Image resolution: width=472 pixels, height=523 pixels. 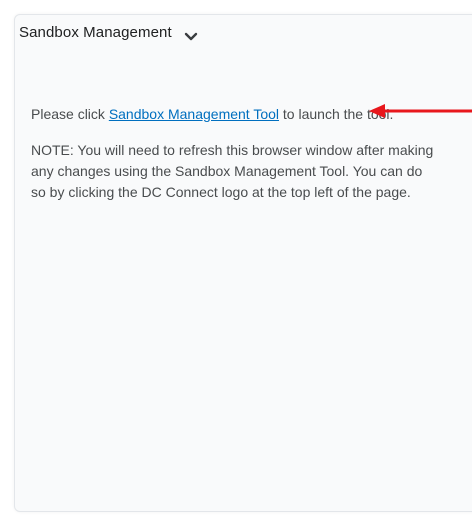 What do you see at coordinates (70, 114) in the screenshot?
I see `intro-prefix: Please click` at bounding box center [70, 114].